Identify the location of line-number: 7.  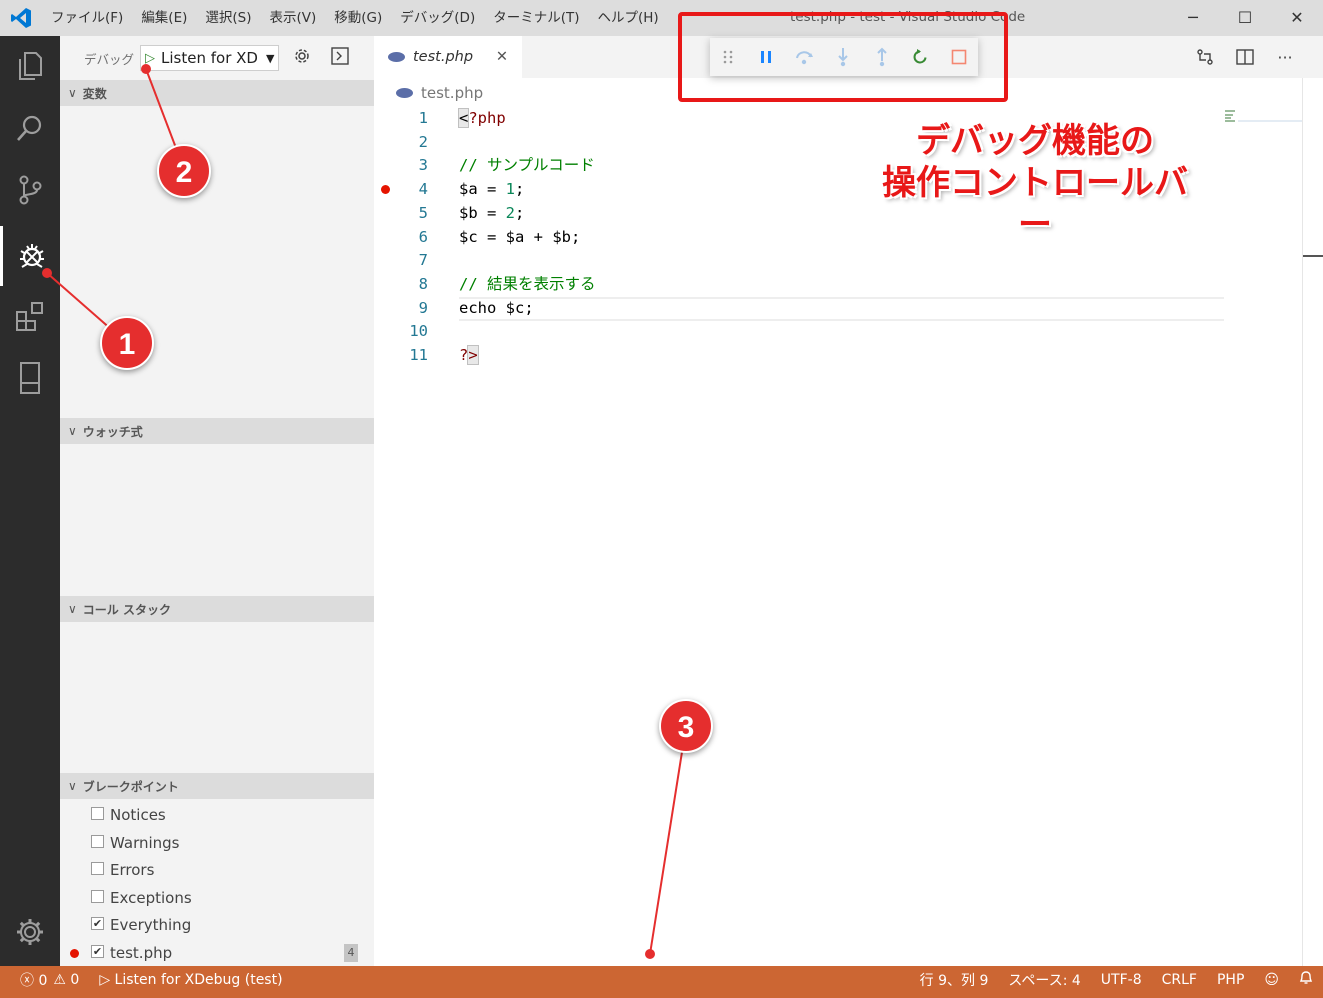
(423, 260).